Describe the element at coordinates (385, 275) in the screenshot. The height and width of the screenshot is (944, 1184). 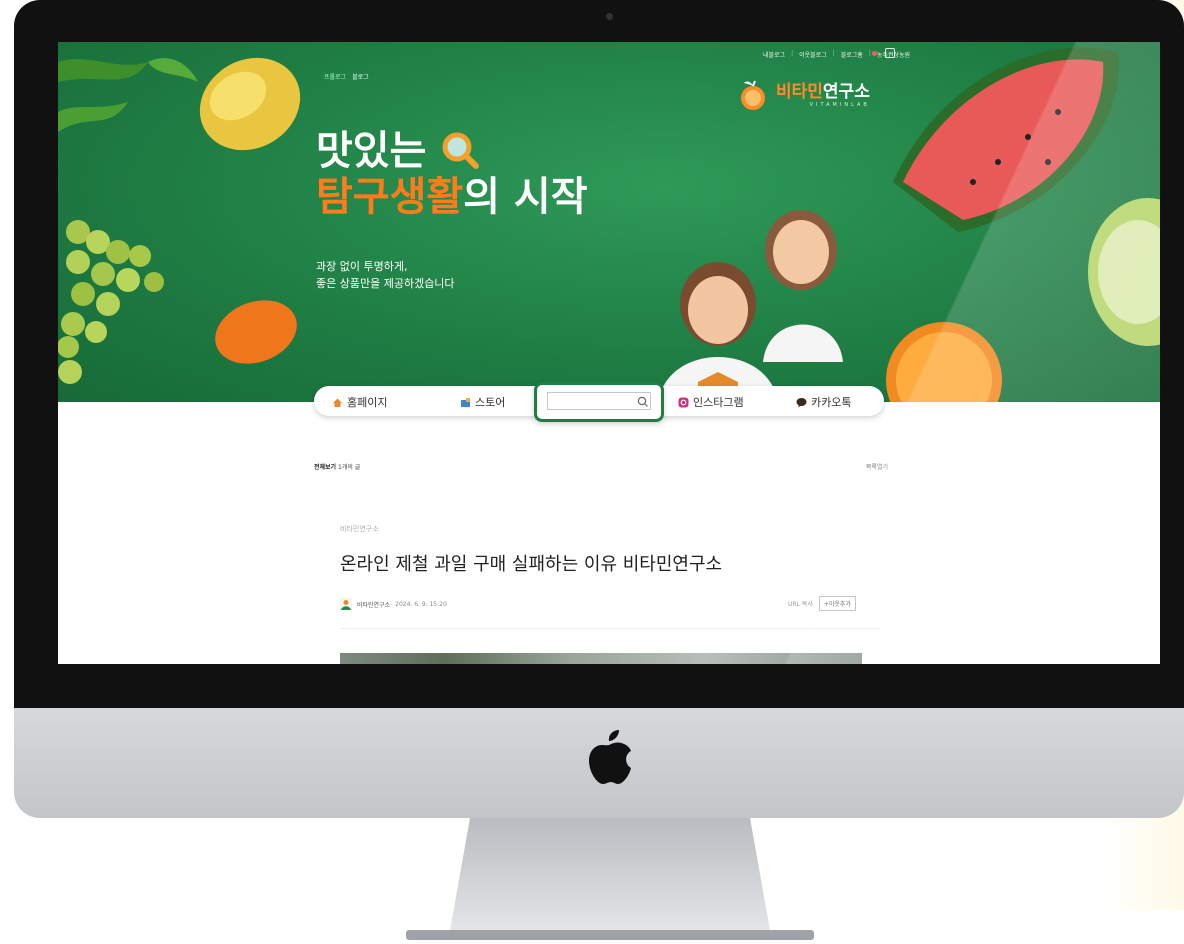
I see `hero-tagline: 과장 없이 투명하게, 좋은 상품만을 제공하겠습니다` at that location.